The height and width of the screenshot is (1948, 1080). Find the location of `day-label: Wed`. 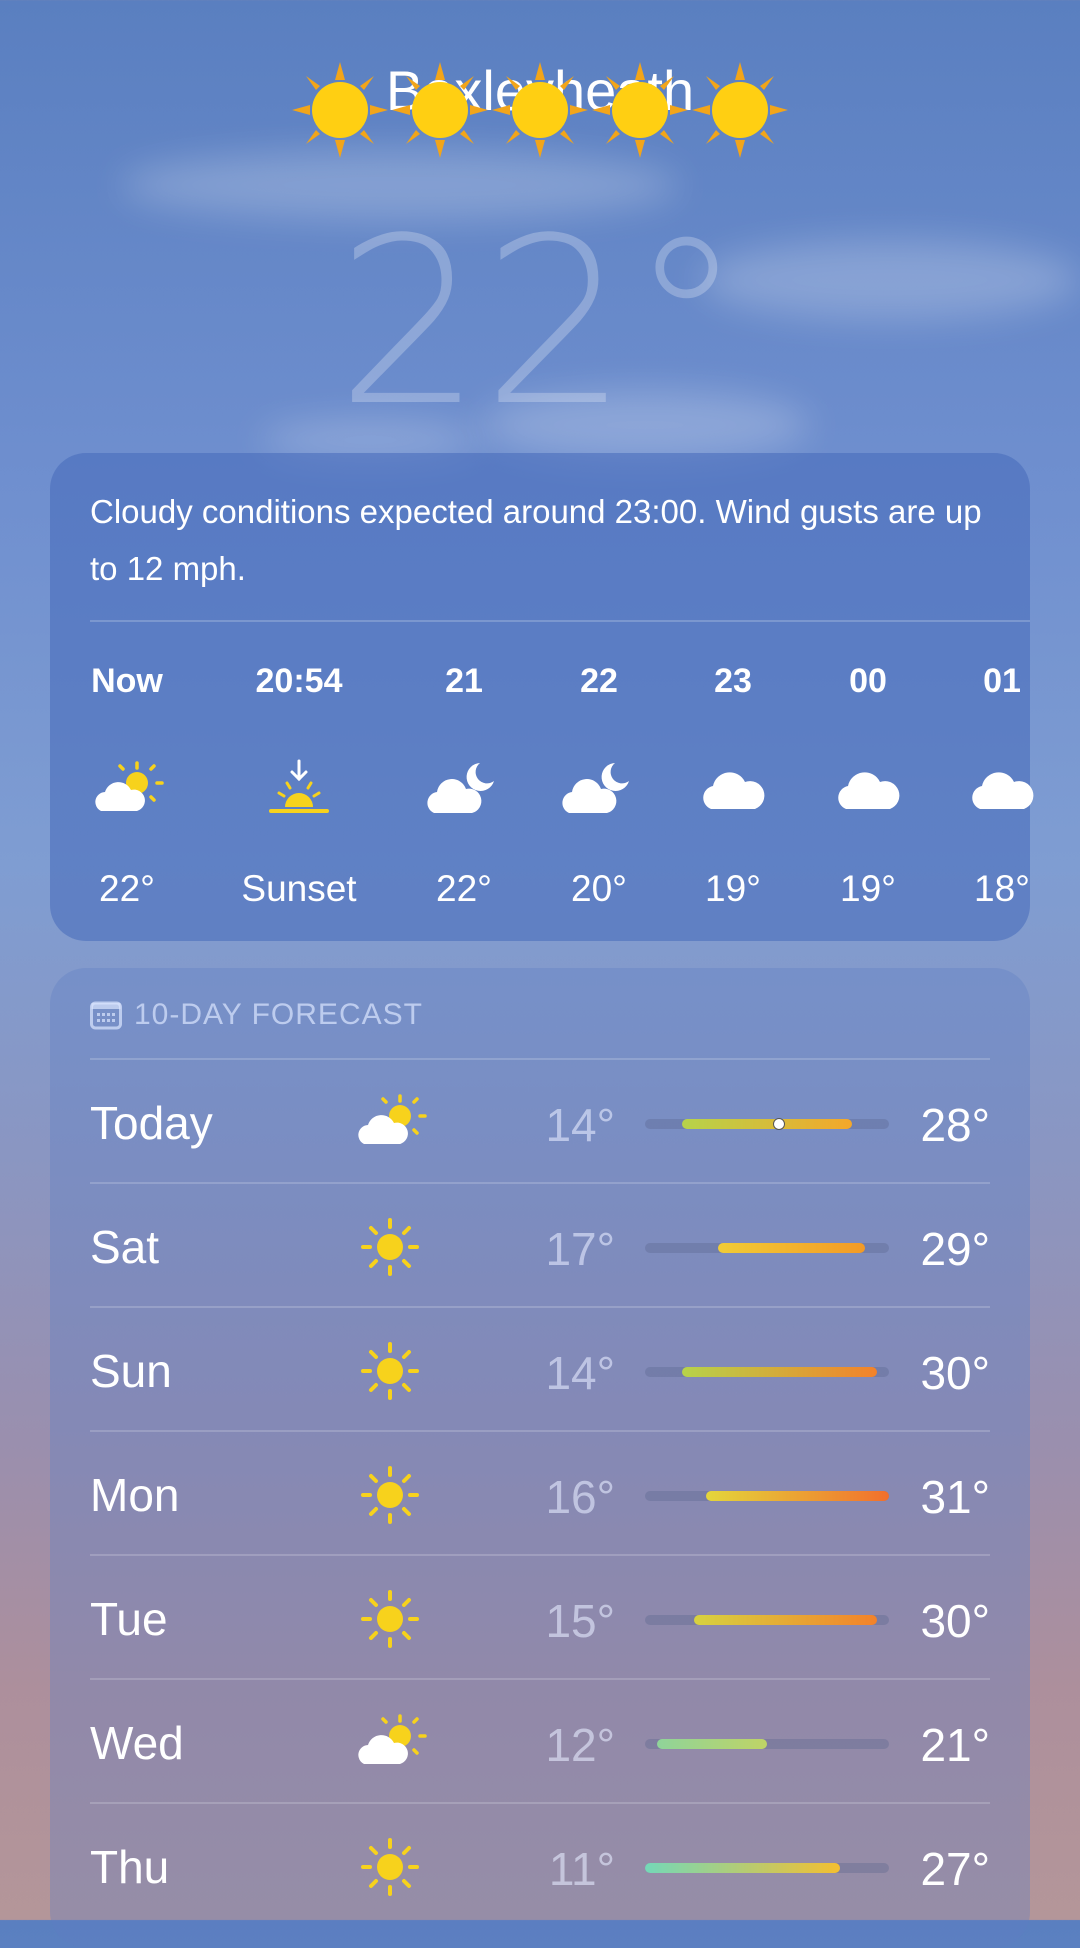

day-label: Wed is located at coordinates (137, 1743).